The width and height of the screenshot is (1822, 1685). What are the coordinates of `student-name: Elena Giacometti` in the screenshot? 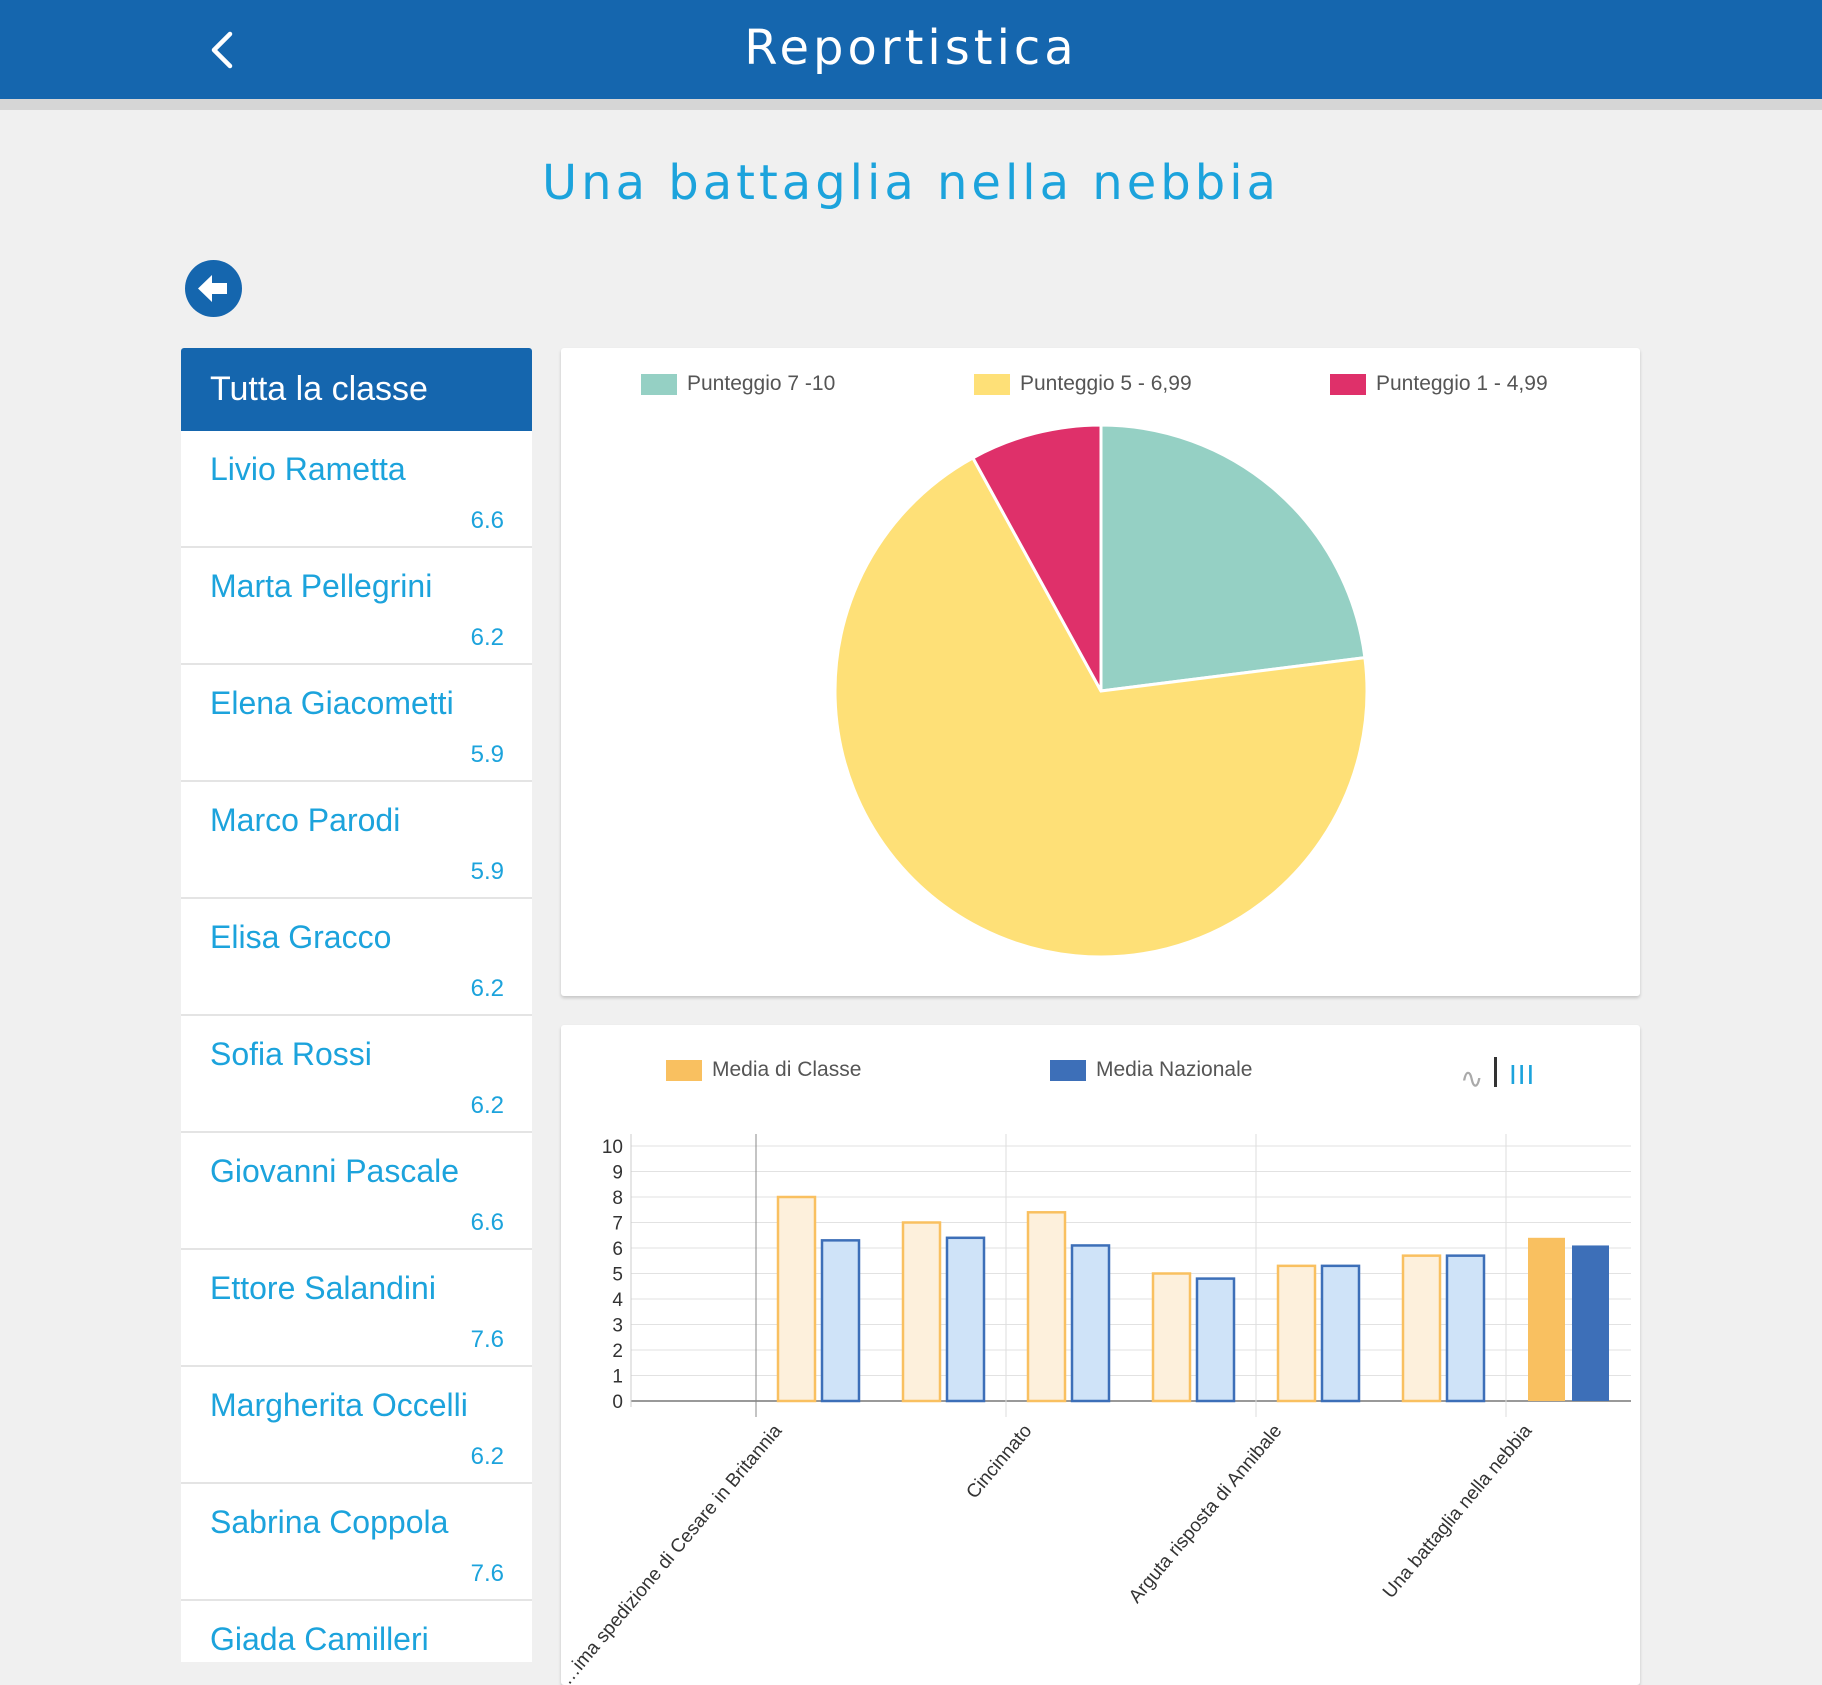 It's located at (332, 703).